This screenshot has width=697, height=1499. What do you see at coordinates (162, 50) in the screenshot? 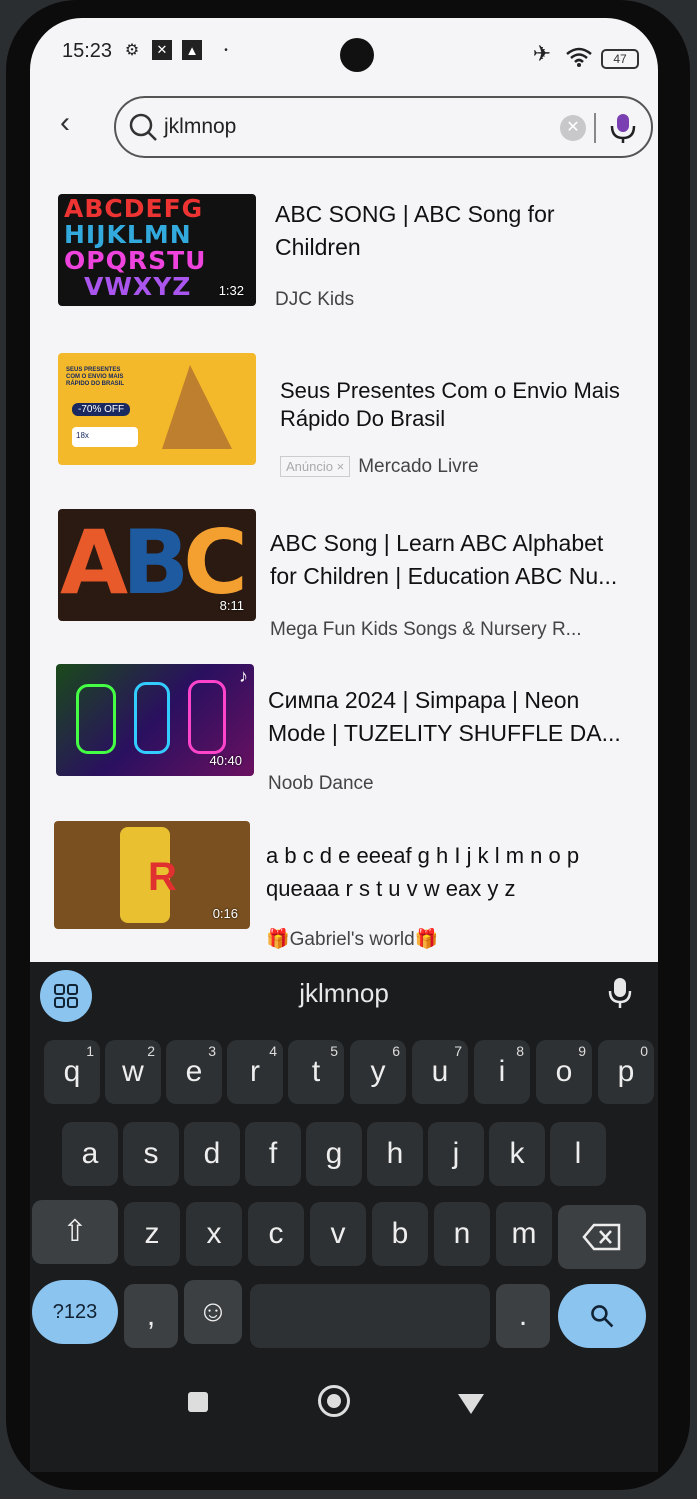
I see `photos-icon: ✕` at bounding box center [162, 50].